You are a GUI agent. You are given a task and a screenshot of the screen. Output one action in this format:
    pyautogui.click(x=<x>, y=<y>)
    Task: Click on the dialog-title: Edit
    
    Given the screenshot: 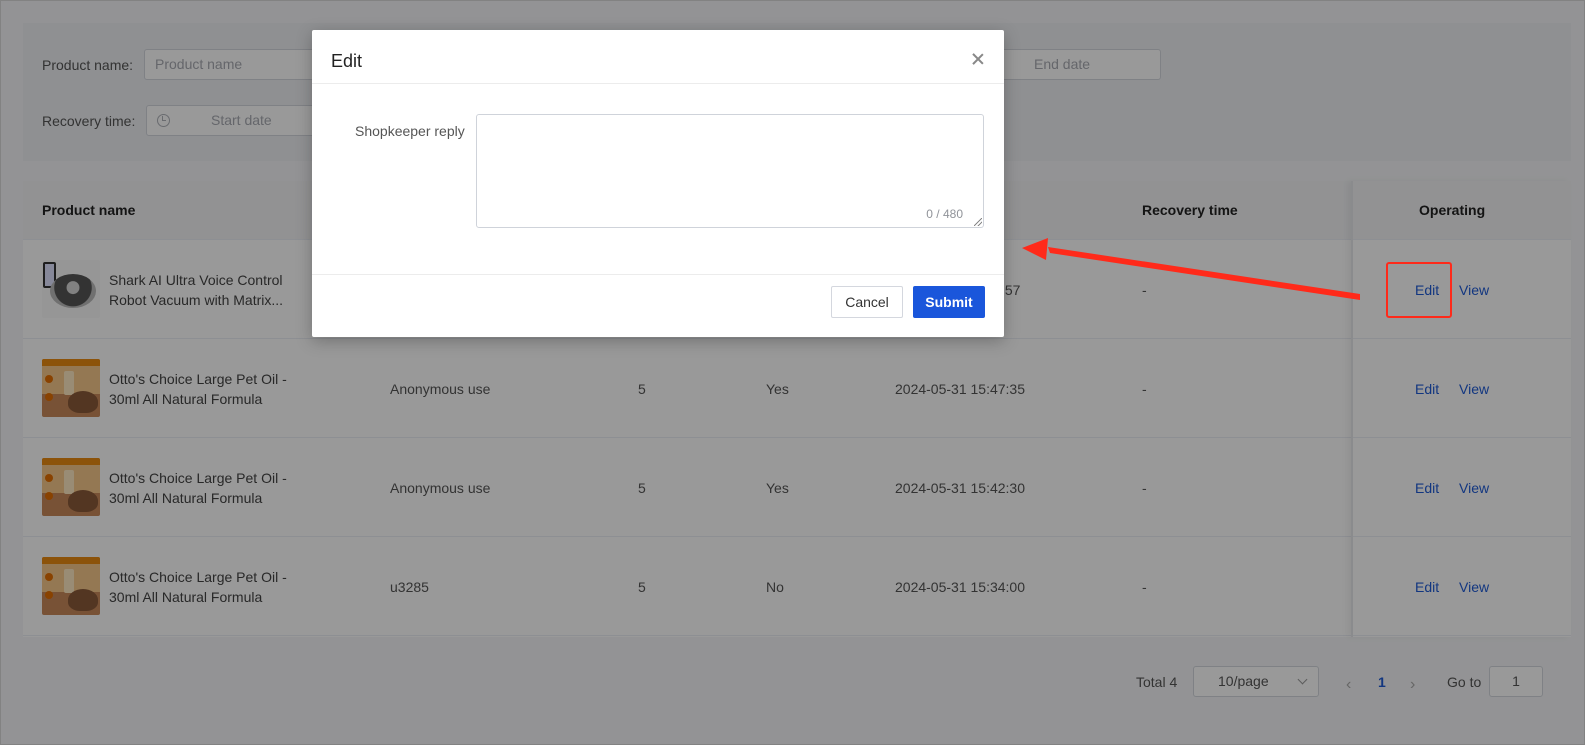 What is the action you would take?
    pyautogui.click(x=347, y=61)
    